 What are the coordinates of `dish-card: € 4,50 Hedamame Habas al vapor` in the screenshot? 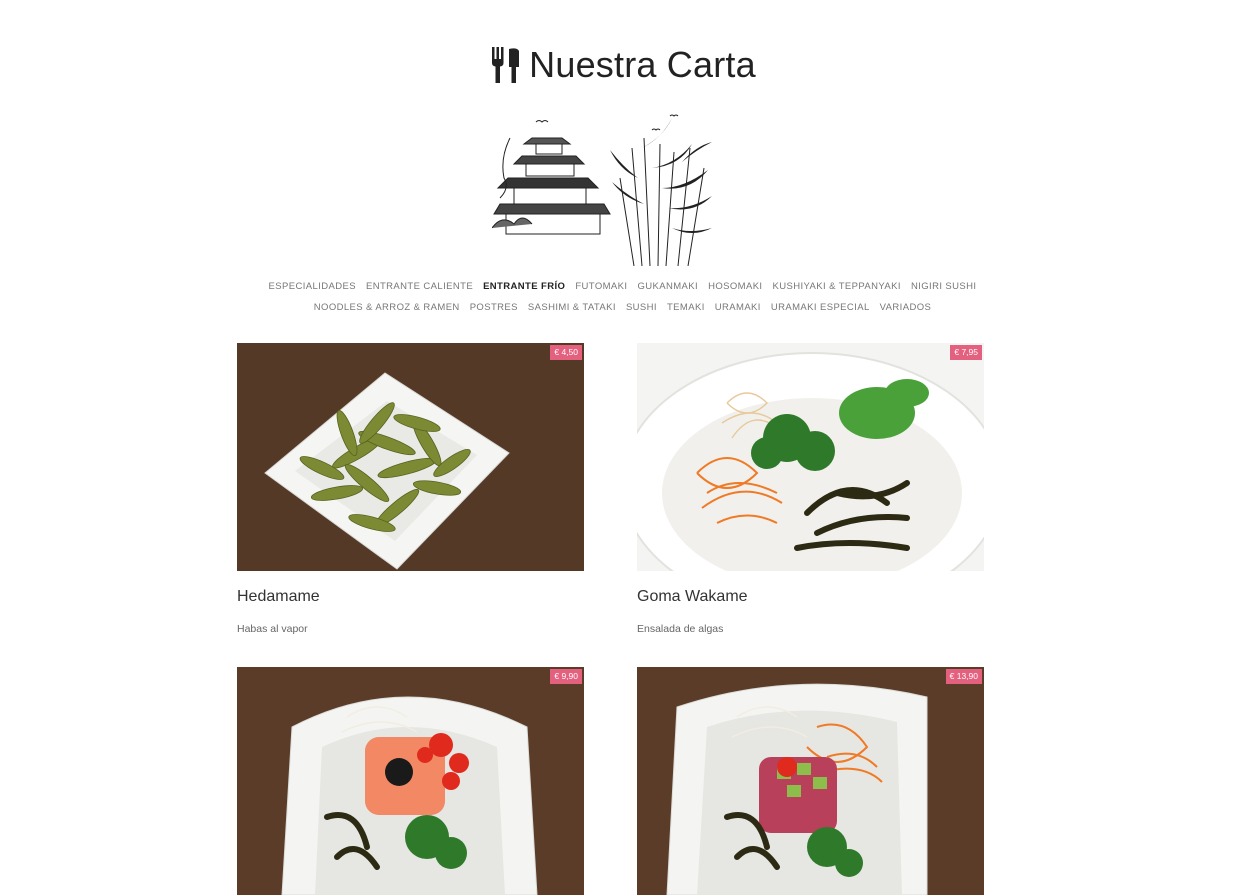 It's located at (410, 489).